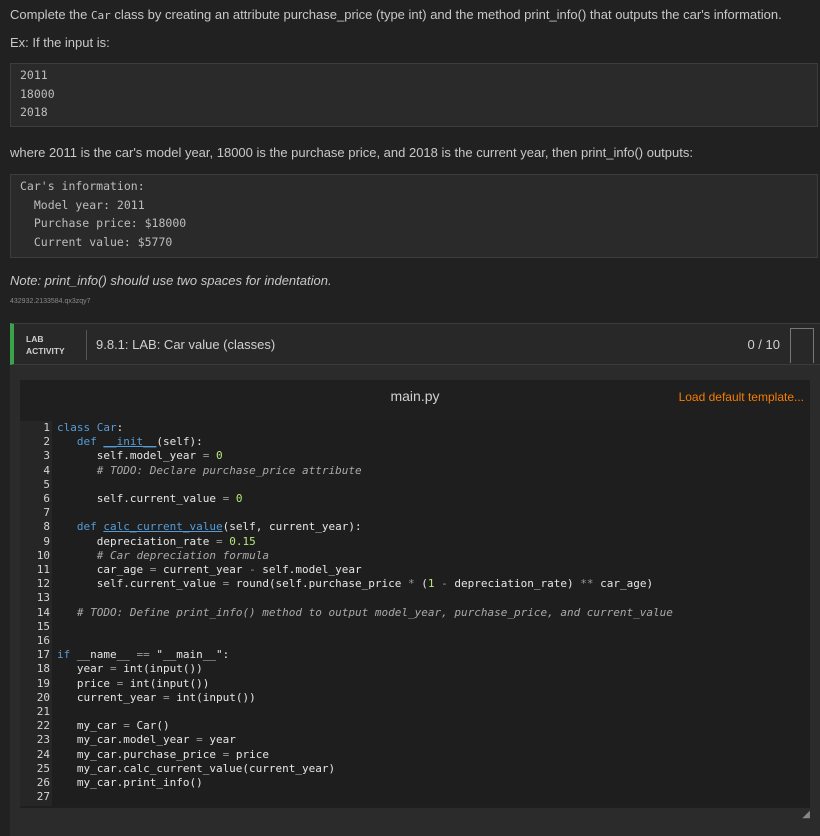 The image size is (820, 836). I want to click on output-line: Current value: $5770, so click(96, 241).